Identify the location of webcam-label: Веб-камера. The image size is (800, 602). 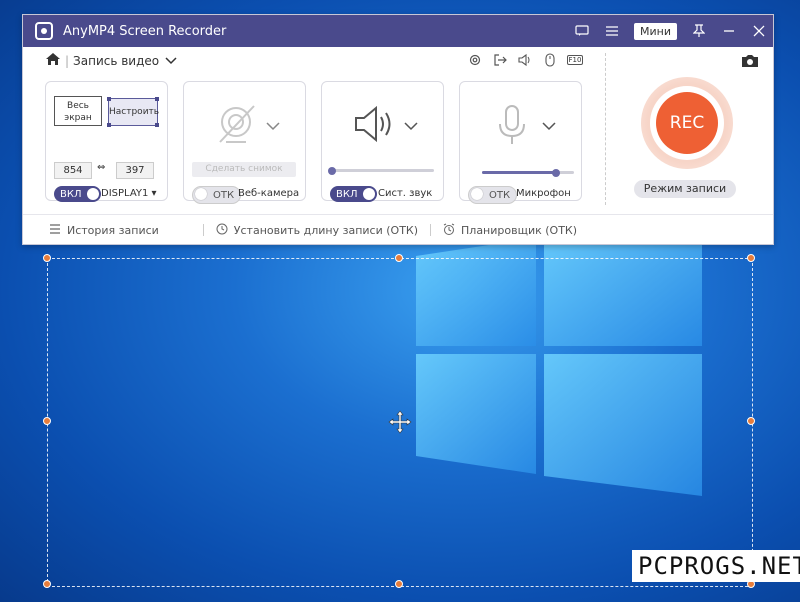
(269, 193).